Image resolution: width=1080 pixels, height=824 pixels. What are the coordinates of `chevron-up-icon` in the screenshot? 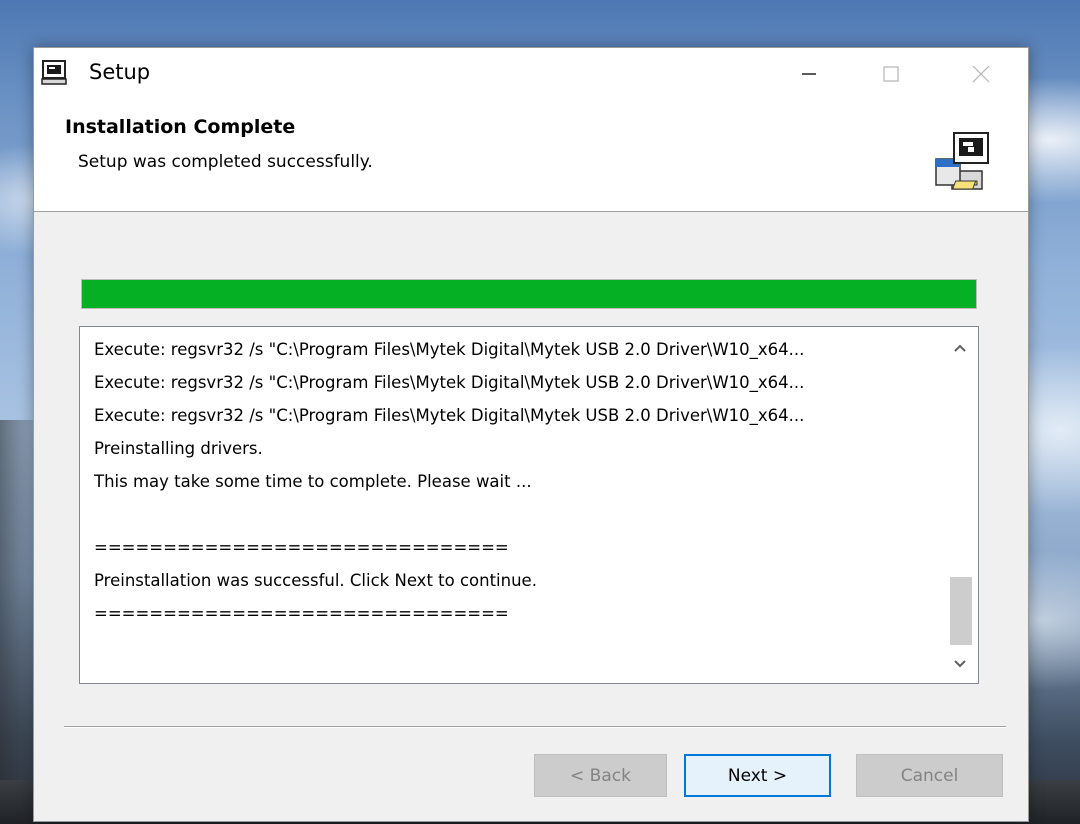 It's located at (960, 348).